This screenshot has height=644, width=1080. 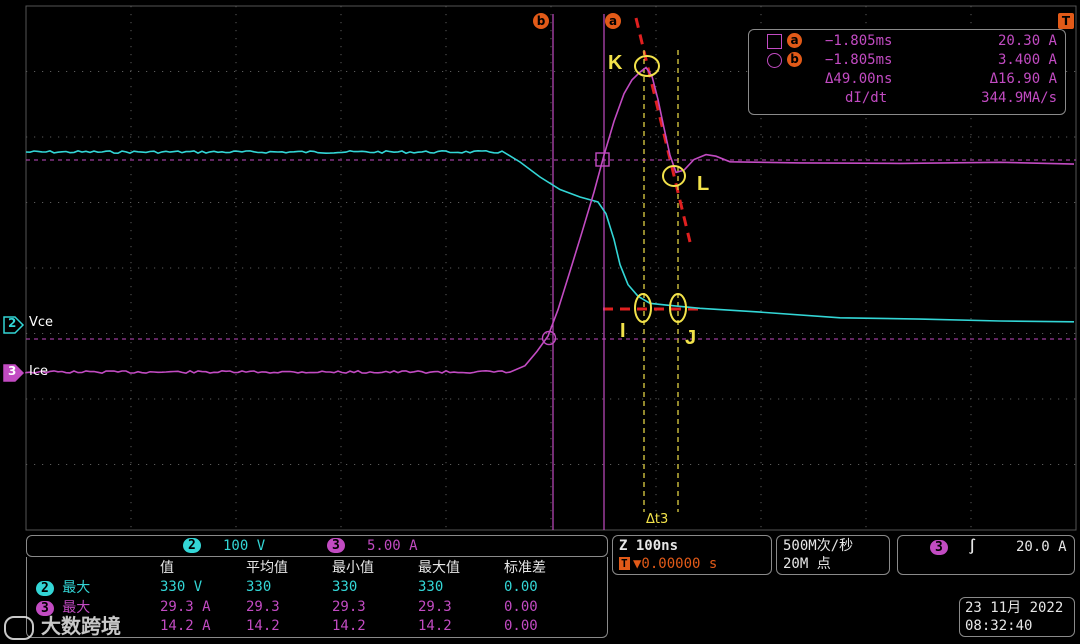 I want to click on horizontal-position: ▼0.00000 s, so click(x=675, y=564).